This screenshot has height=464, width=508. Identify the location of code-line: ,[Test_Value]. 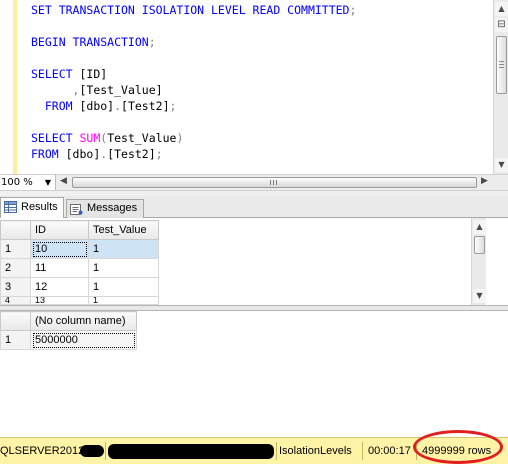
(193, 90).